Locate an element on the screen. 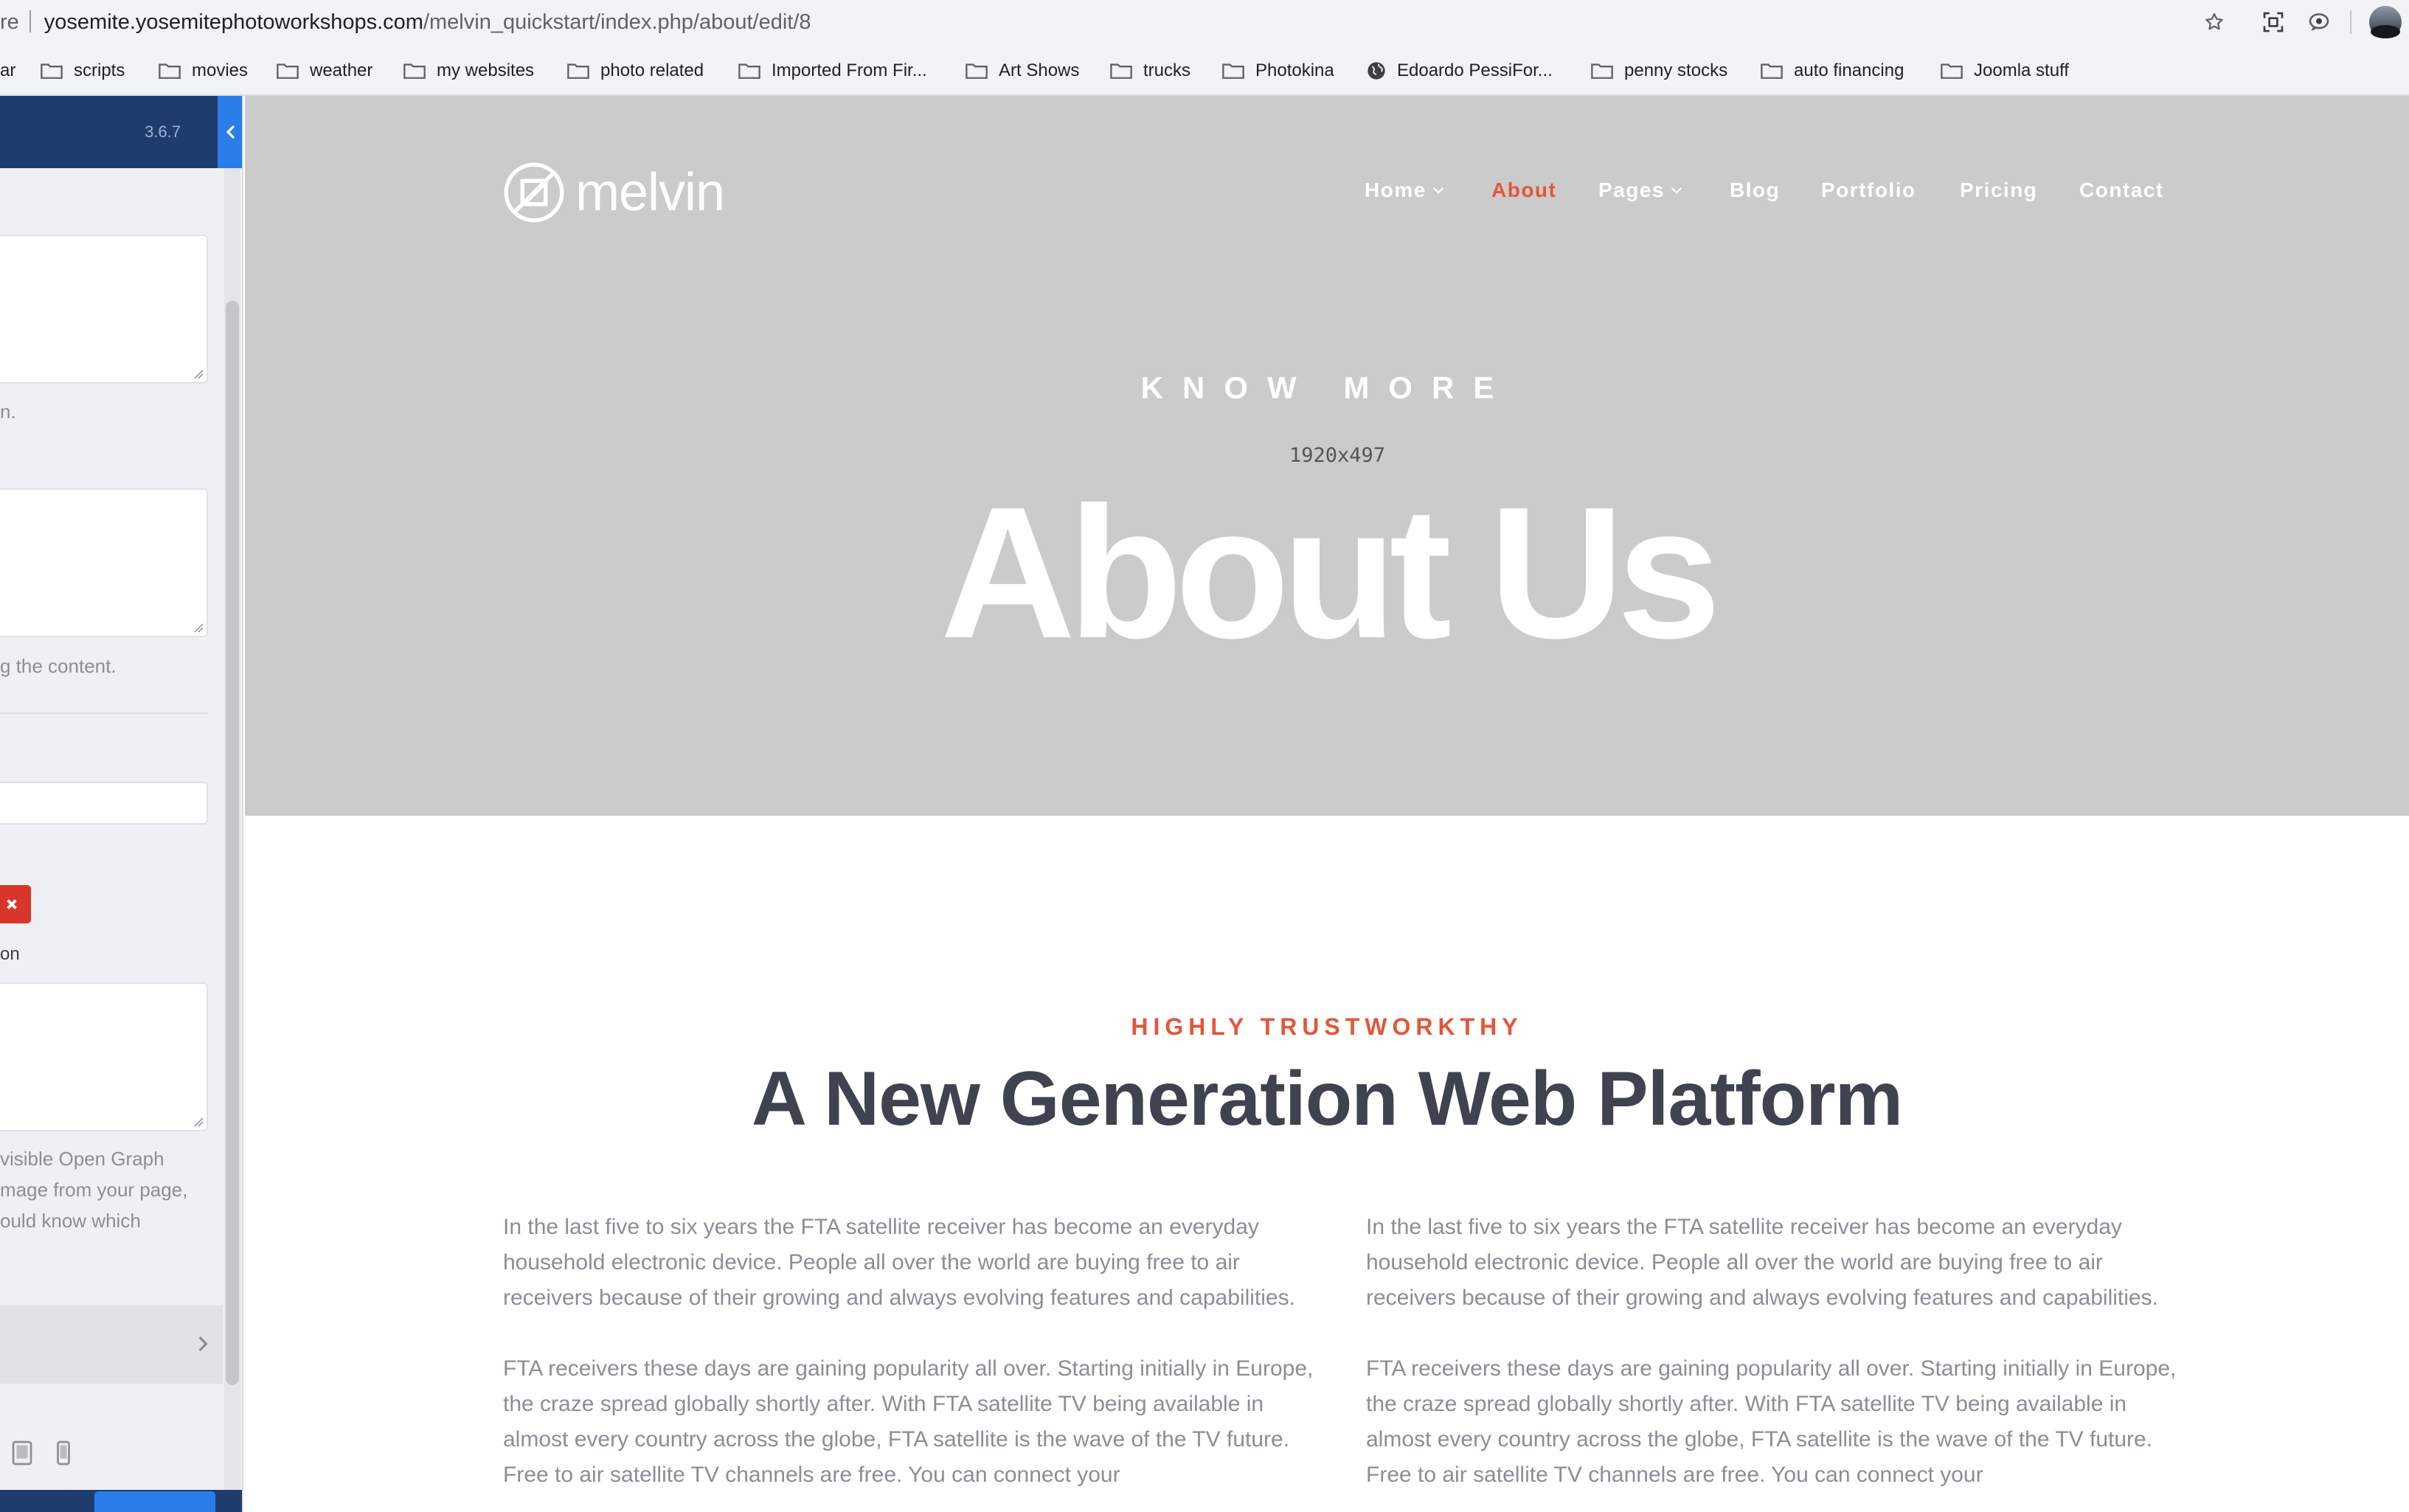 This screenshot has height=1512, width=2409. panel-scrollbar-thumb is located at coordinates (232, 843).